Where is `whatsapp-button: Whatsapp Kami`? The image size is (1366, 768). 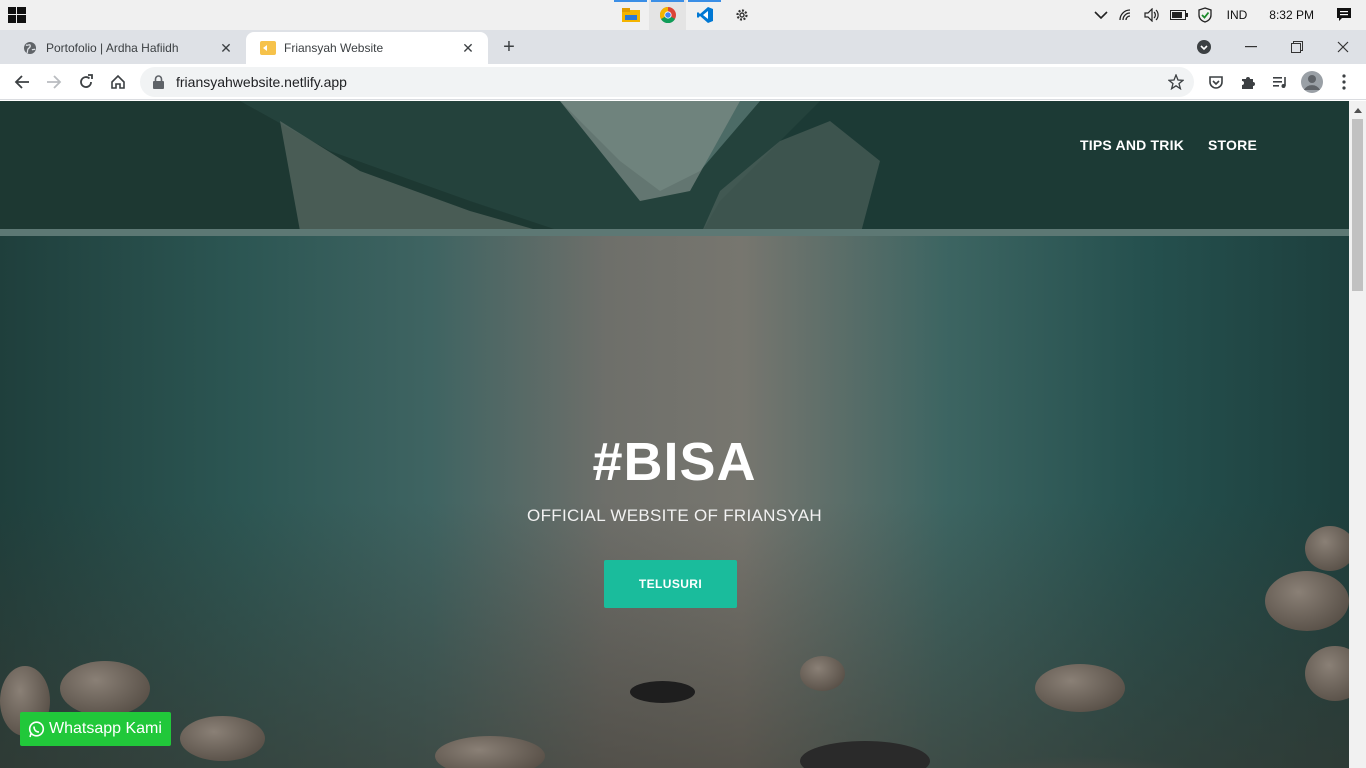
whatsapp-button: Whatsapp Kami is located at coordinates (95, 729).